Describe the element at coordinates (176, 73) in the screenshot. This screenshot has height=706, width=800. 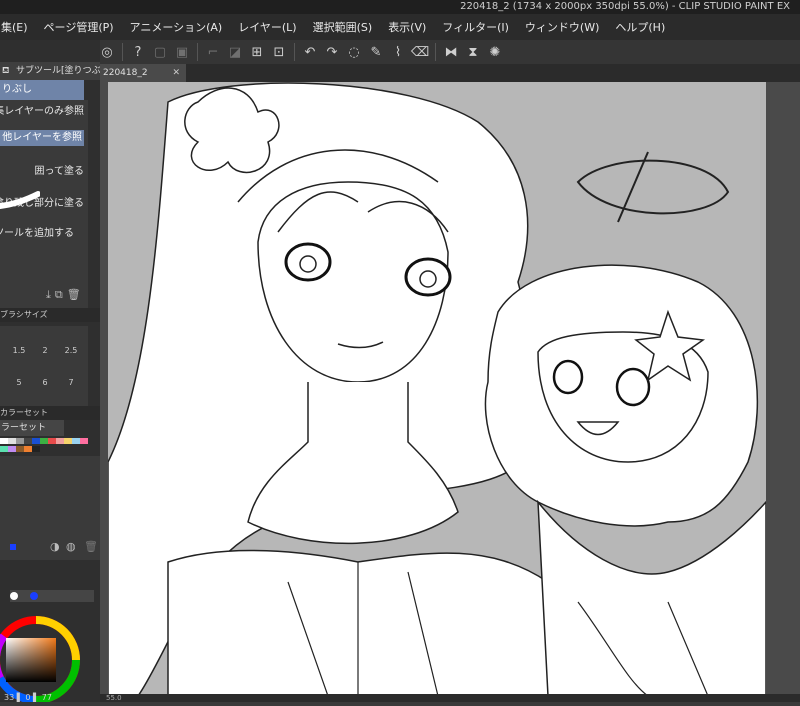
I see `close-icon: ✕` at that location.